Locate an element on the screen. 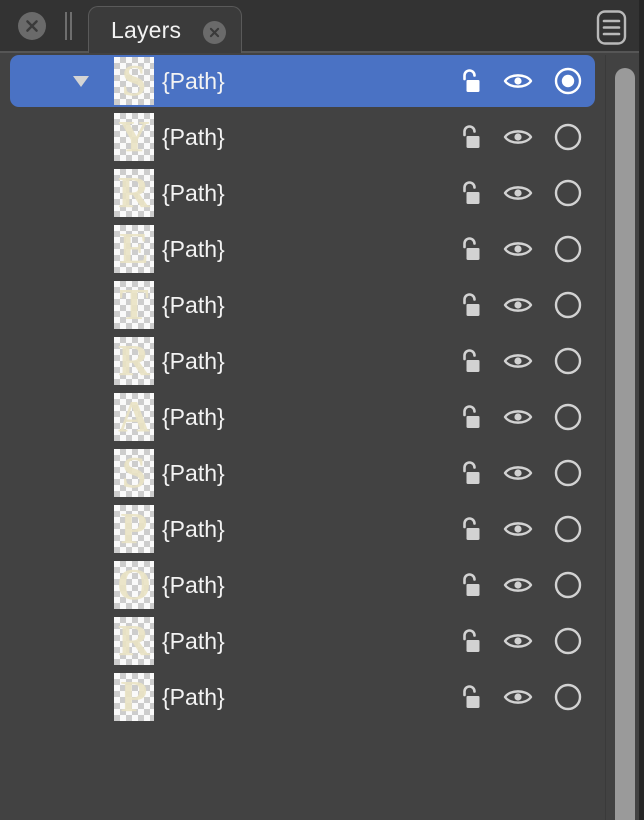 This screenshot has height=820, width=644. layer-row: O {Path} is located at coordinates (302, 585).